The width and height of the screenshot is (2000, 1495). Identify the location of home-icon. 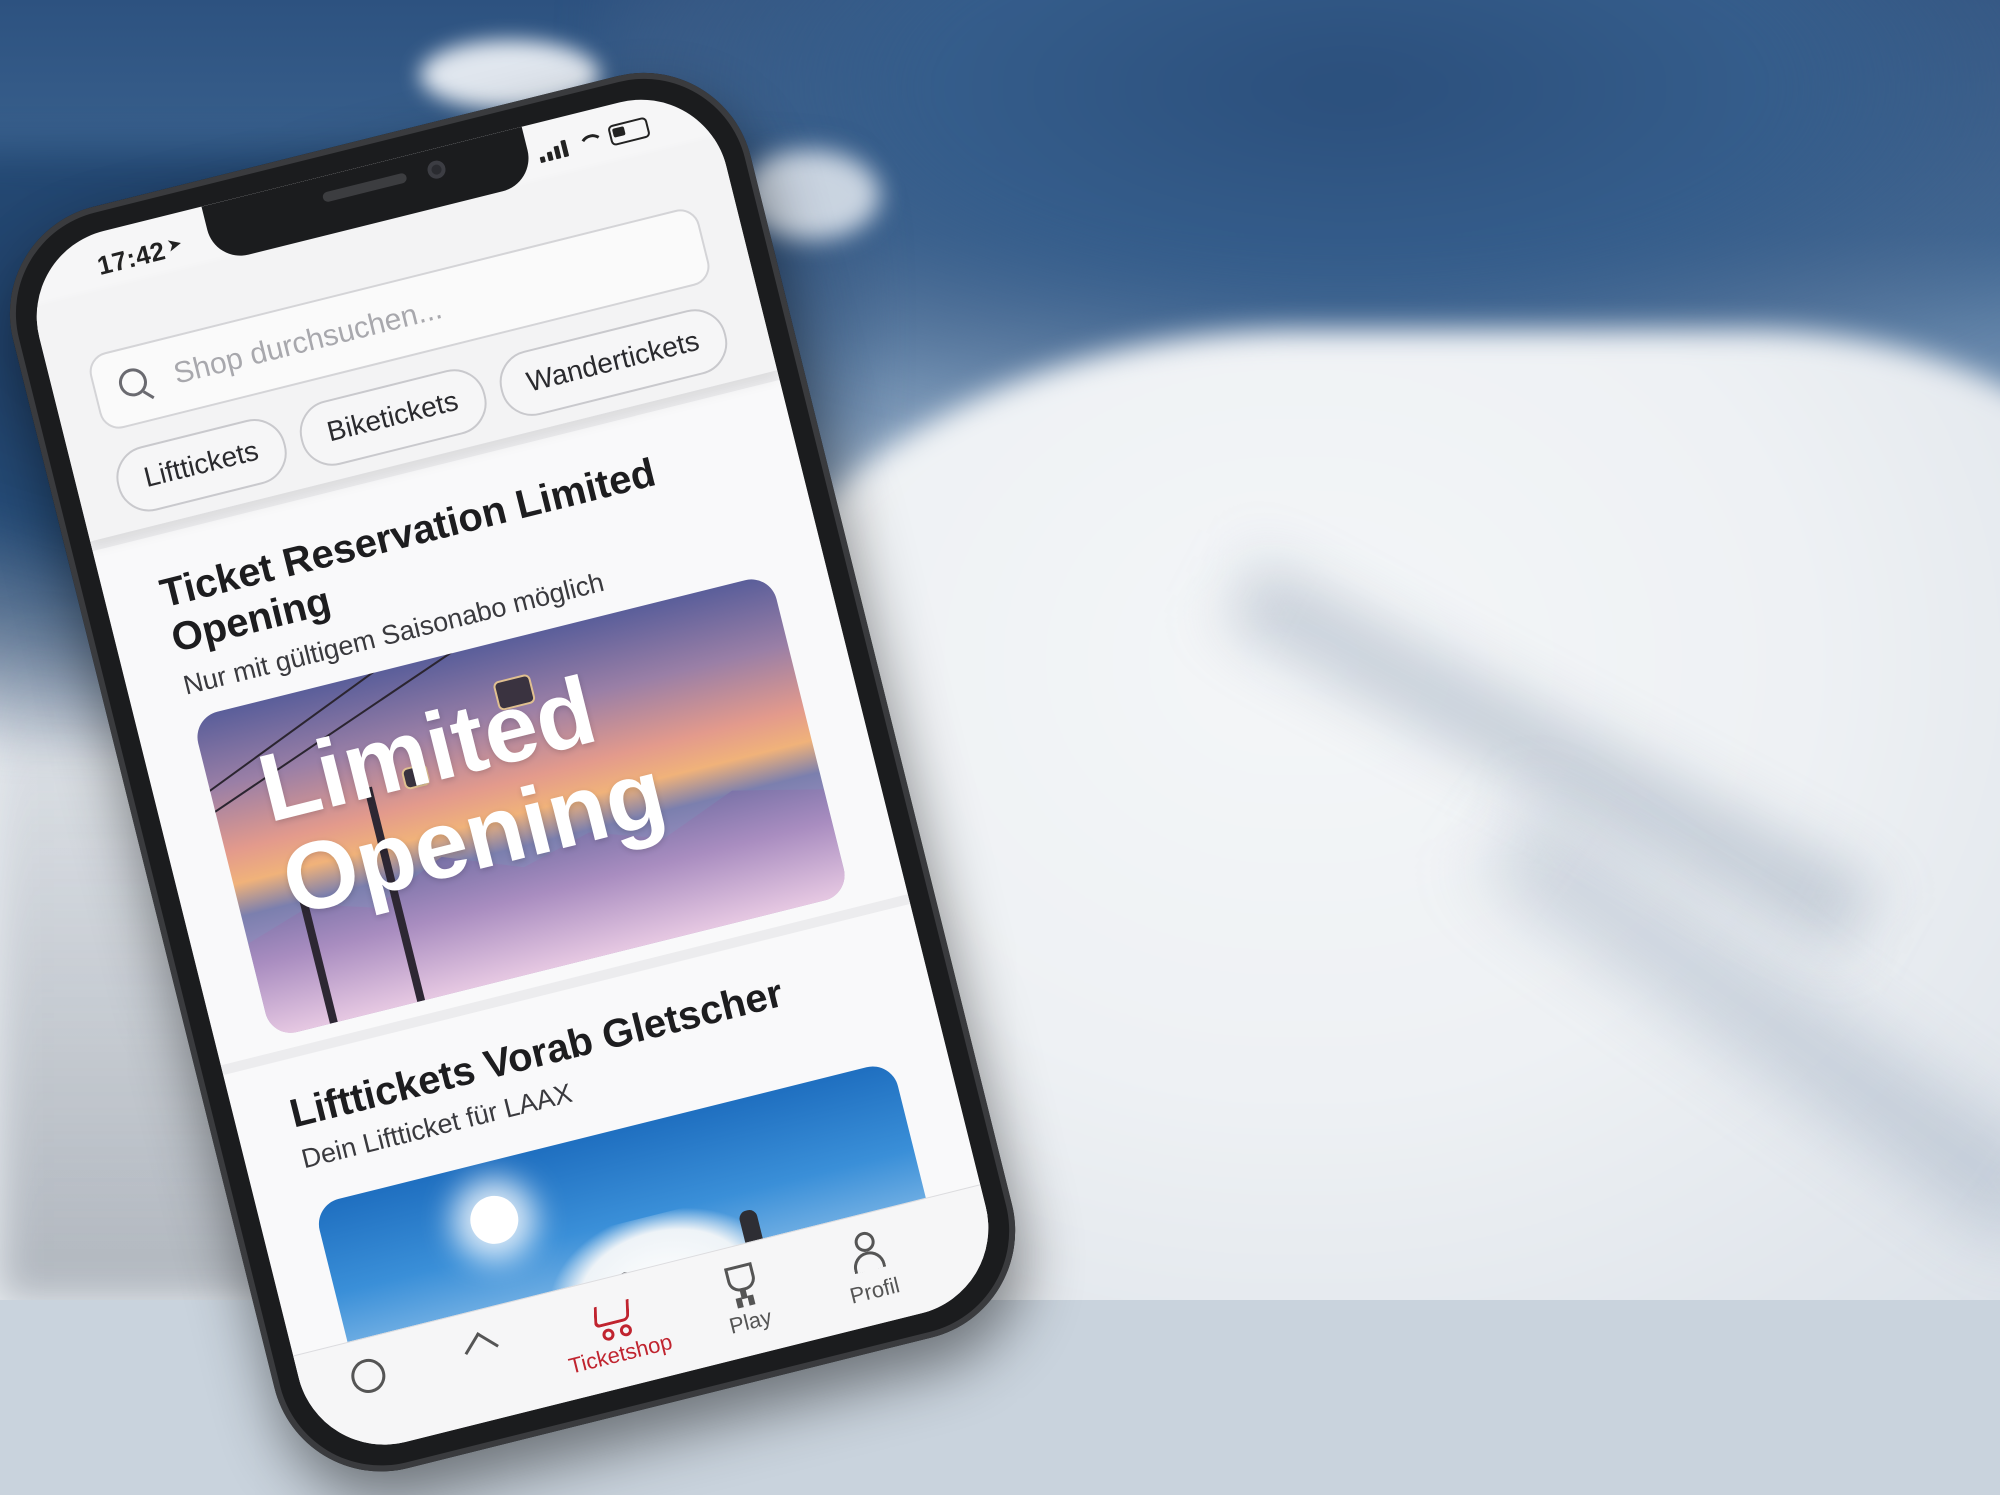
(368, 1376).